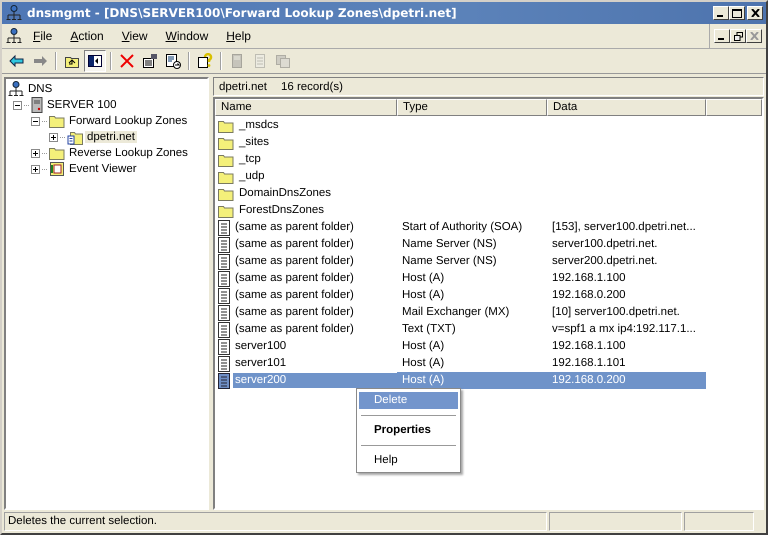  Describe the element at coordinates (127, 61) in the screenshot. I see `cross-icon` at that location.